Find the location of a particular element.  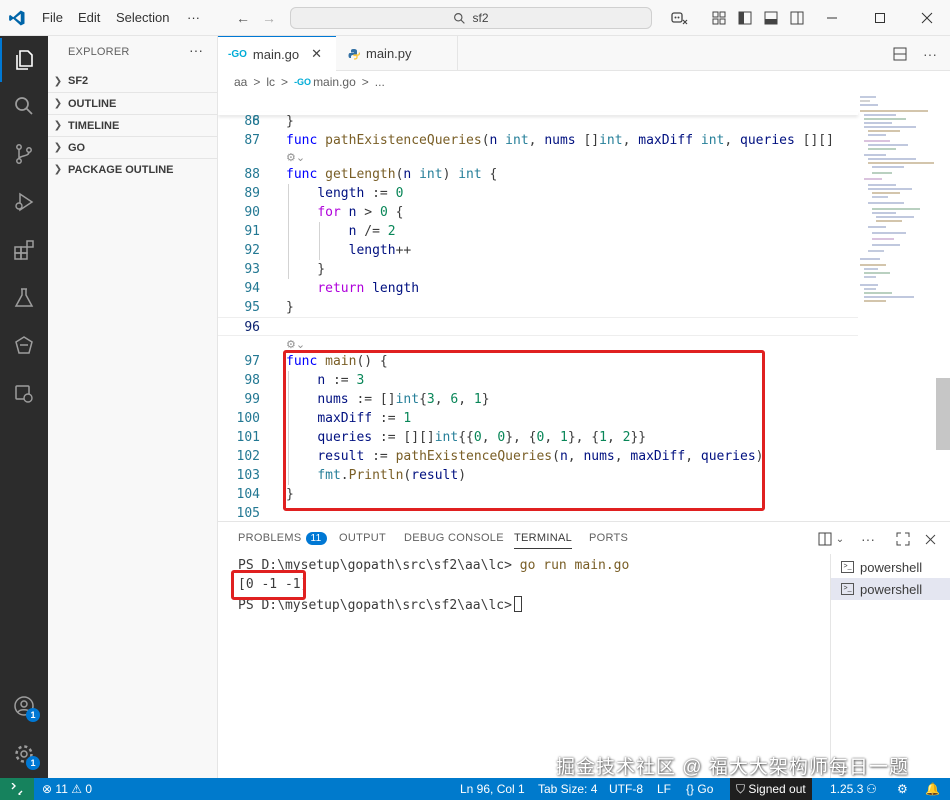

split-editor-icon is located at coordinates (900, 54).